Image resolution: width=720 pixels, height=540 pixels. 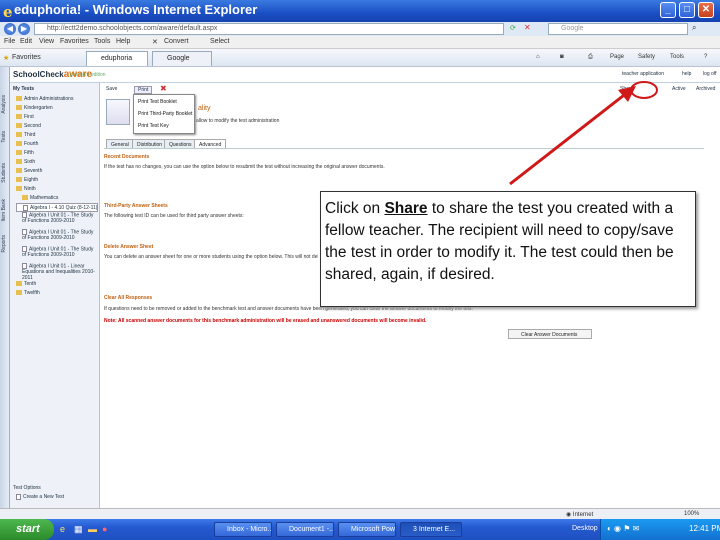 What do you see at coordinates (111, 89) in the screenshot?
I see `save-button: Save` at bounding box center [111, 89].